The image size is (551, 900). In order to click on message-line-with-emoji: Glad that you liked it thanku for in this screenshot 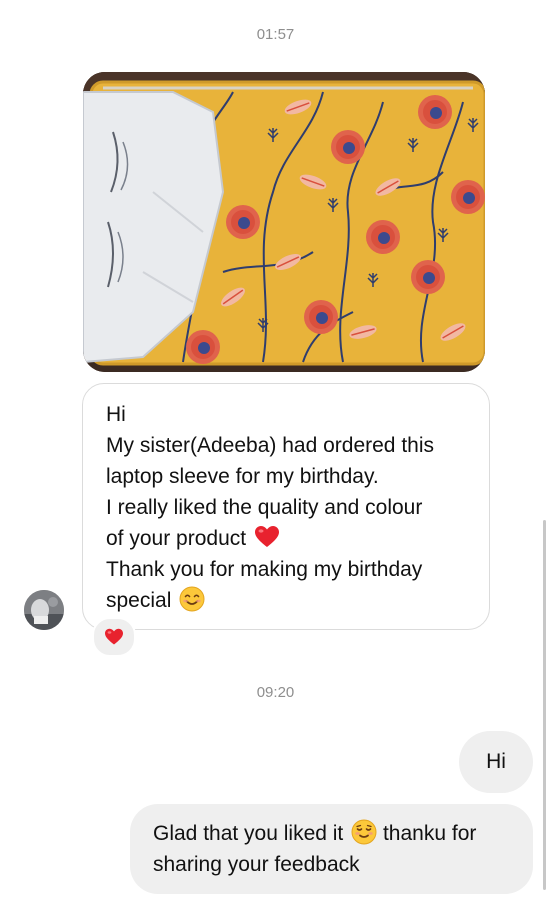, I will do `click(334, 833)`.